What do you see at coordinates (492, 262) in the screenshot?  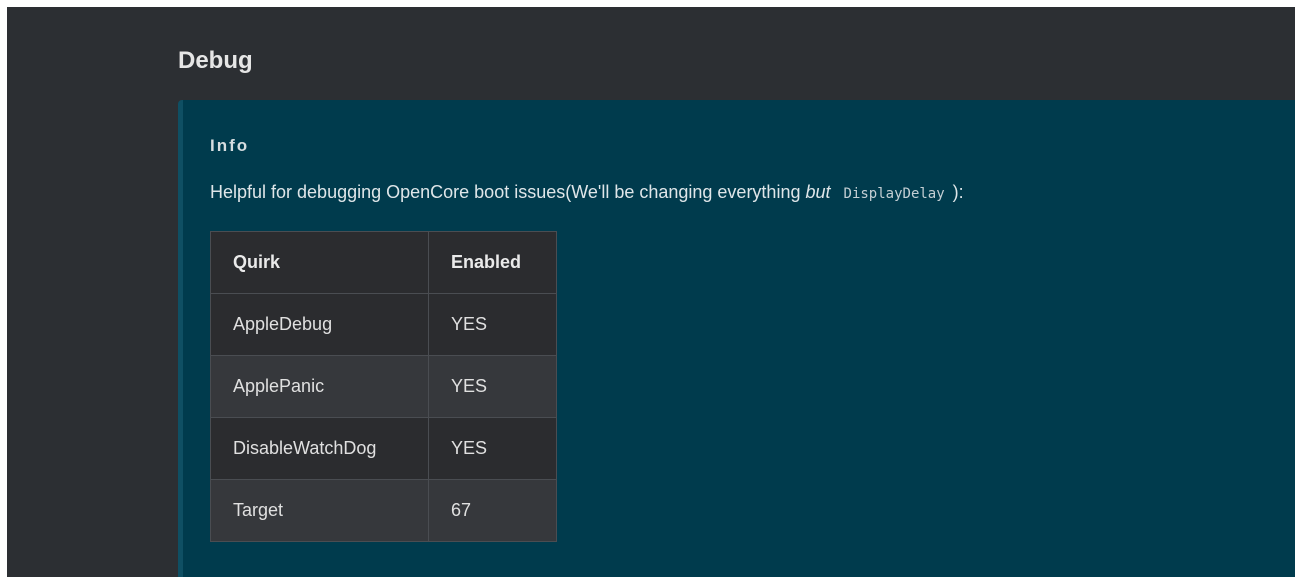 I see `header-enabled: Enabled` at bounding box center [492, 262].